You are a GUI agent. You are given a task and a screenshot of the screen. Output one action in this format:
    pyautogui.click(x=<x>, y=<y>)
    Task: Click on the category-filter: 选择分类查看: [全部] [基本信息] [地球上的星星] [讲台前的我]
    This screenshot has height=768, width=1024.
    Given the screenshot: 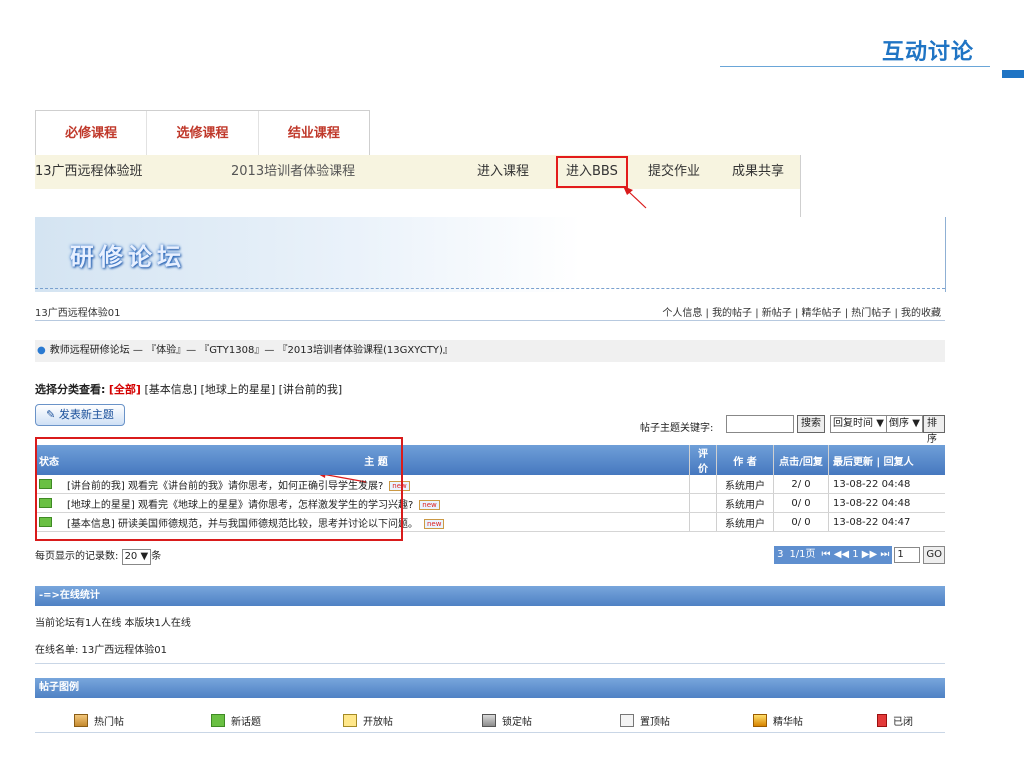 What is the action you would take?
    pyautogui.click(x=188, y=389)
    